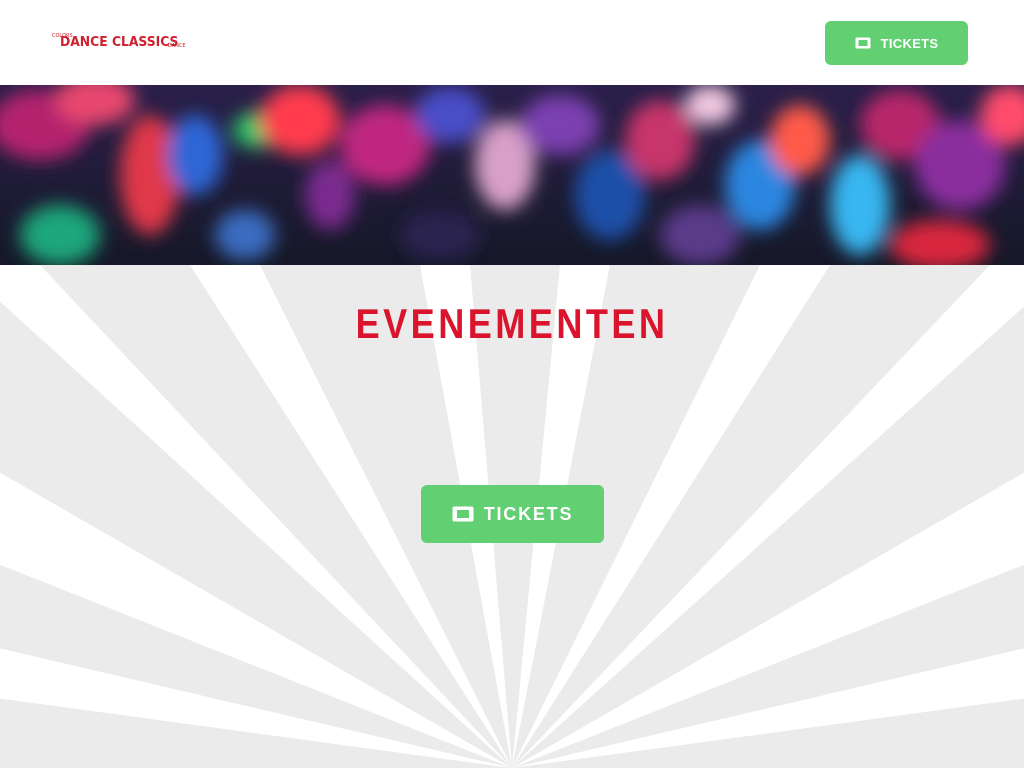 This screenshot has width=1024, height=768. I want to click on main-tickets-button: TICKETS, so click(512, 514).